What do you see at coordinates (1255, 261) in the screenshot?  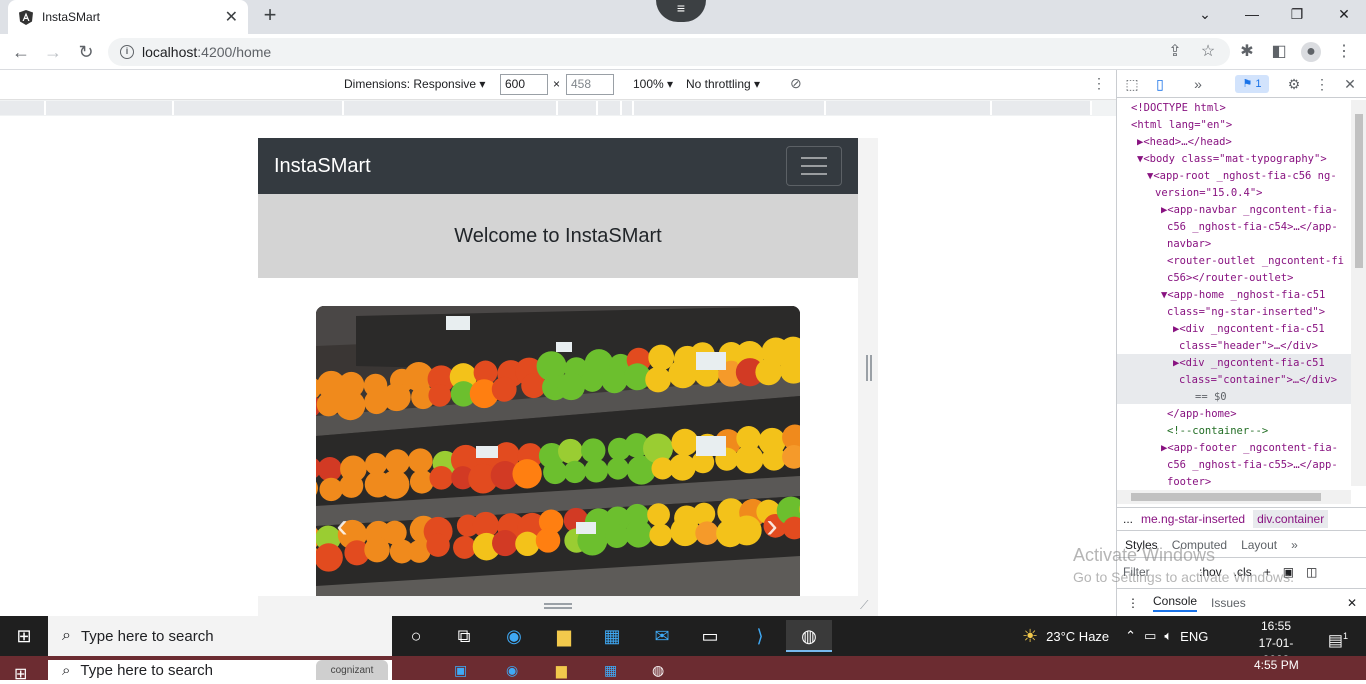 I see `dom-tree-line: <router-outlet _ngcontent-fi` at bounding box center [1255, 261].